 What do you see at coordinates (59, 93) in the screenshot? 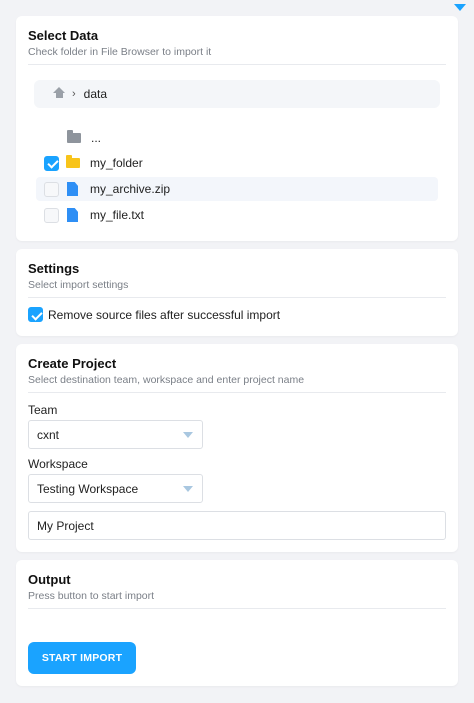
I see `home-icon` at bounding box center [59, 93].